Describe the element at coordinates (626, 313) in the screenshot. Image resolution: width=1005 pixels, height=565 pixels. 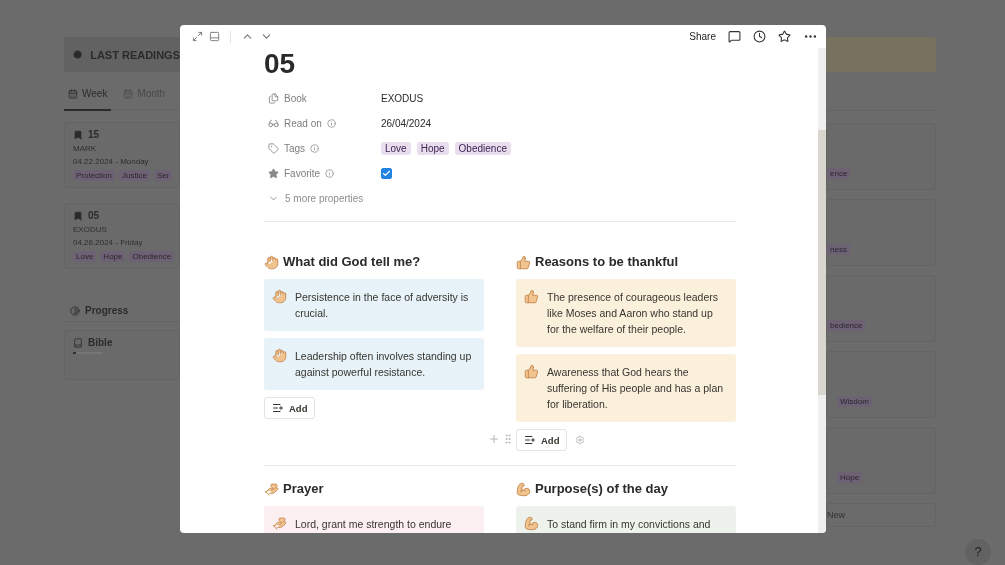
I see `callout: The presence of courageous leaders like Moses and Aaron who stand up for the welfare of their people.` at that location.